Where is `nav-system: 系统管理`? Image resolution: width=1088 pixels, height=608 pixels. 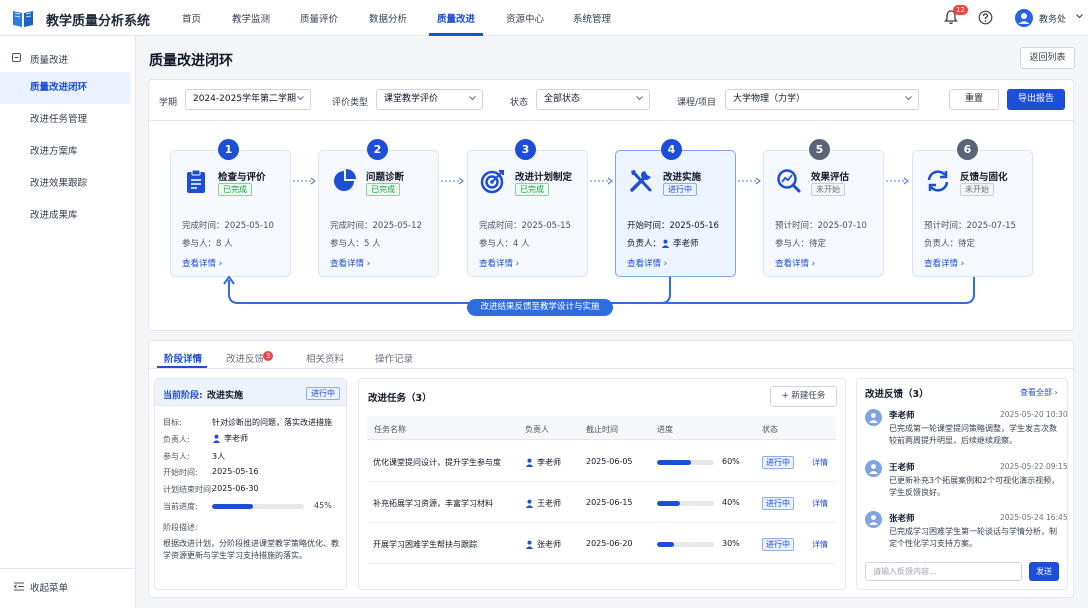 nav-system: 系统管理 is located at coordinates (592, 18).